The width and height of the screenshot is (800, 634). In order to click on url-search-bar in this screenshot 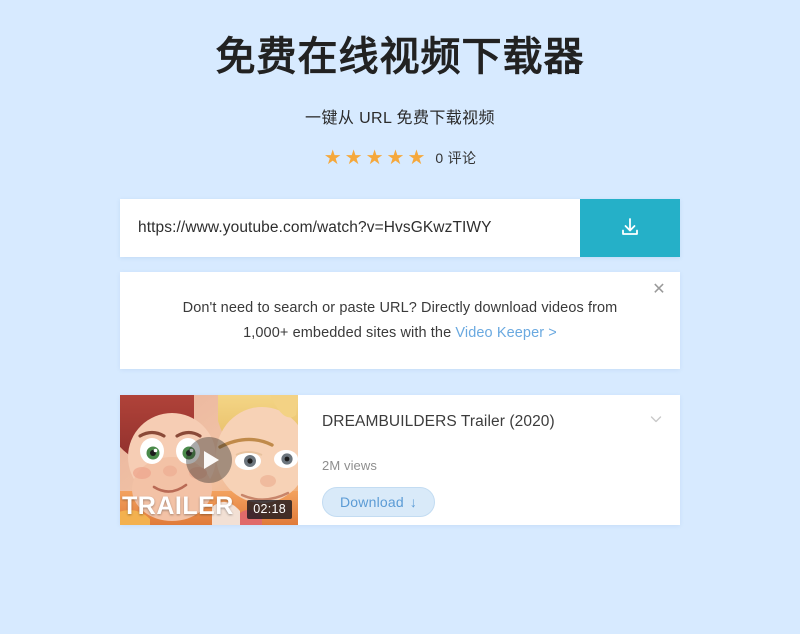, I will do `click(400, 228)`.